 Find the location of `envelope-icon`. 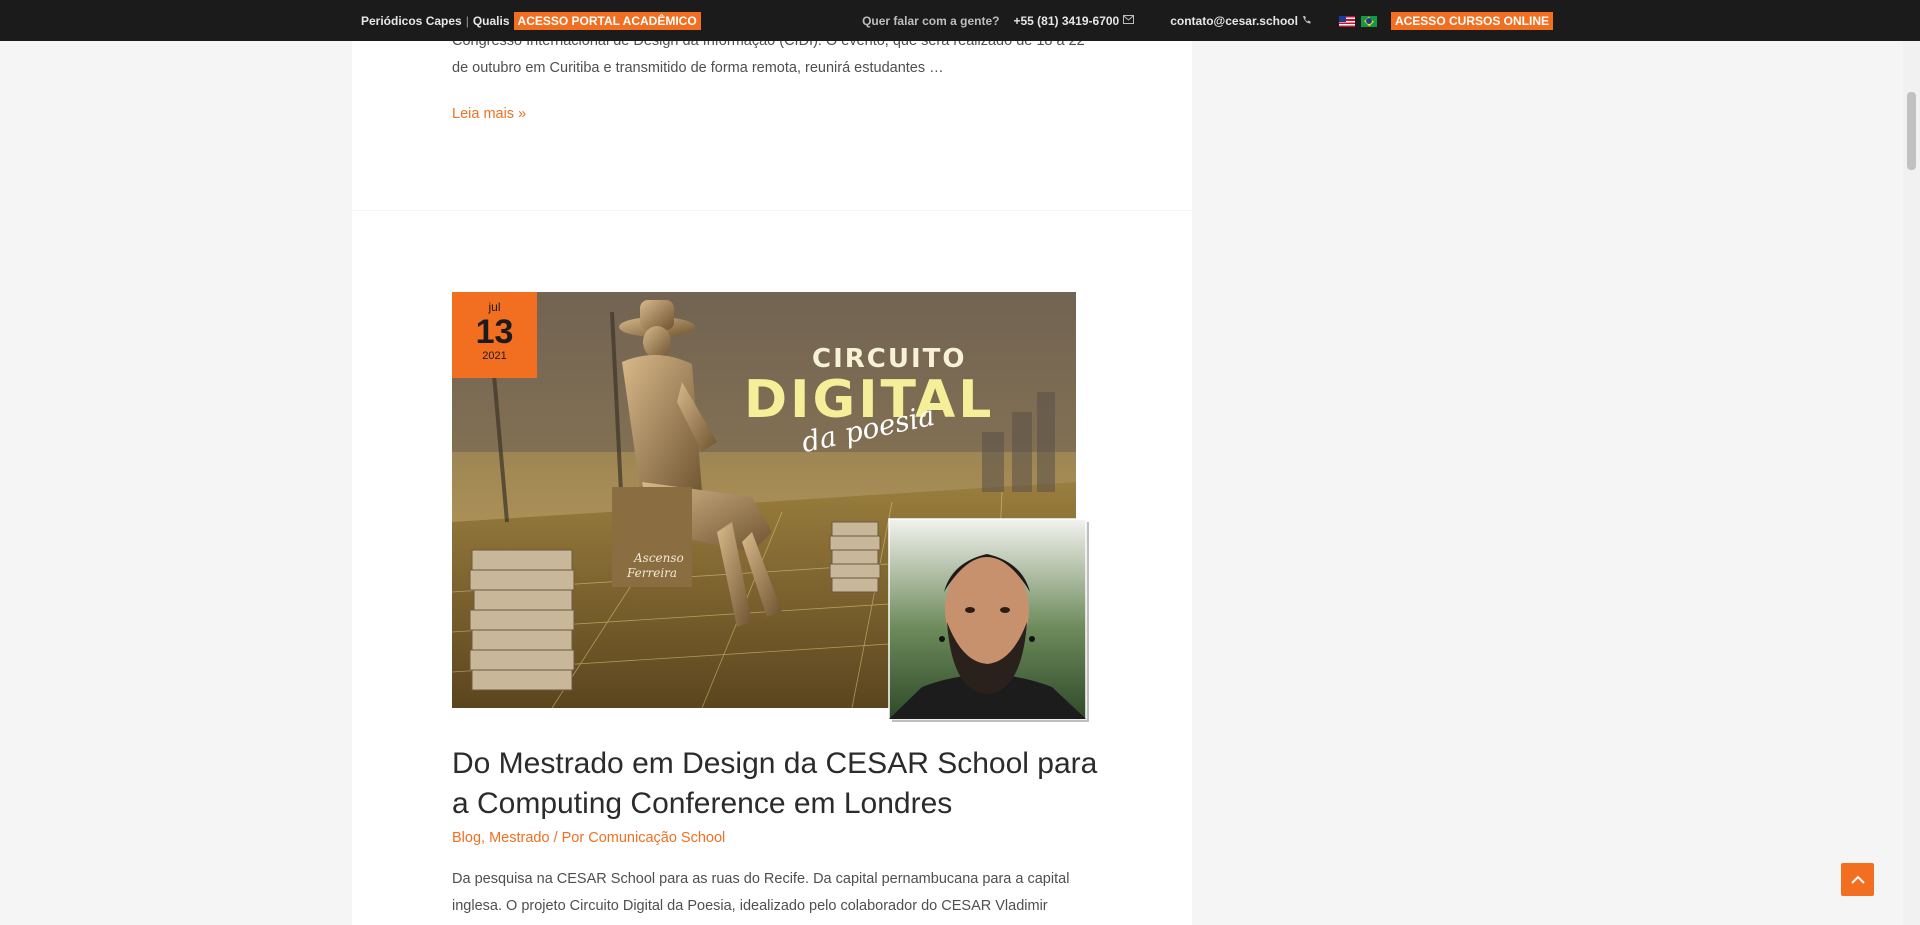

envelope-icon is located at coordinates (1129, 21).